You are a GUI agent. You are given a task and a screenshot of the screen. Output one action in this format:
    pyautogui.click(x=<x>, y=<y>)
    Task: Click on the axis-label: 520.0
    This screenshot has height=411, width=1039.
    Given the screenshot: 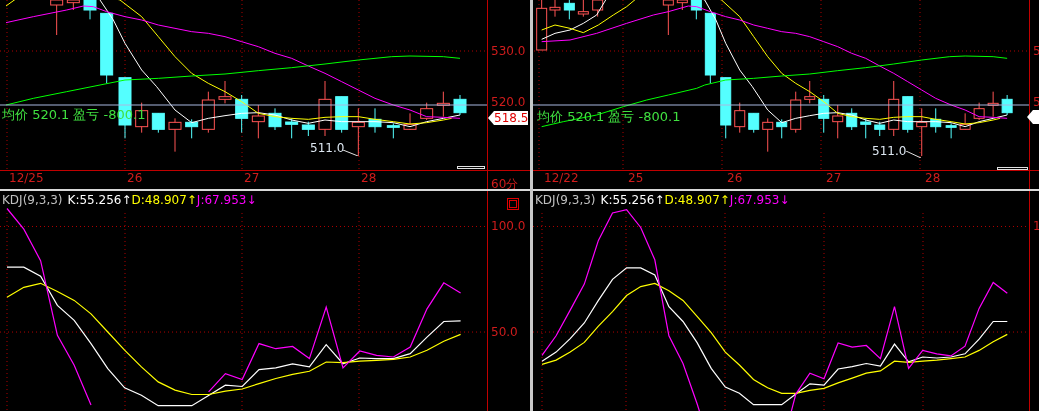 What is the action you would take?
    pyautogui.click(x=508, y=102)
    